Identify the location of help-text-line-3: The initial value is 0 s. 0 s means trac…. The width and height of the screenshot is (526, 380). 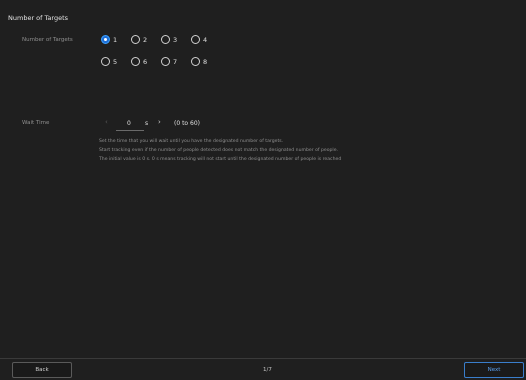
(220, 159).